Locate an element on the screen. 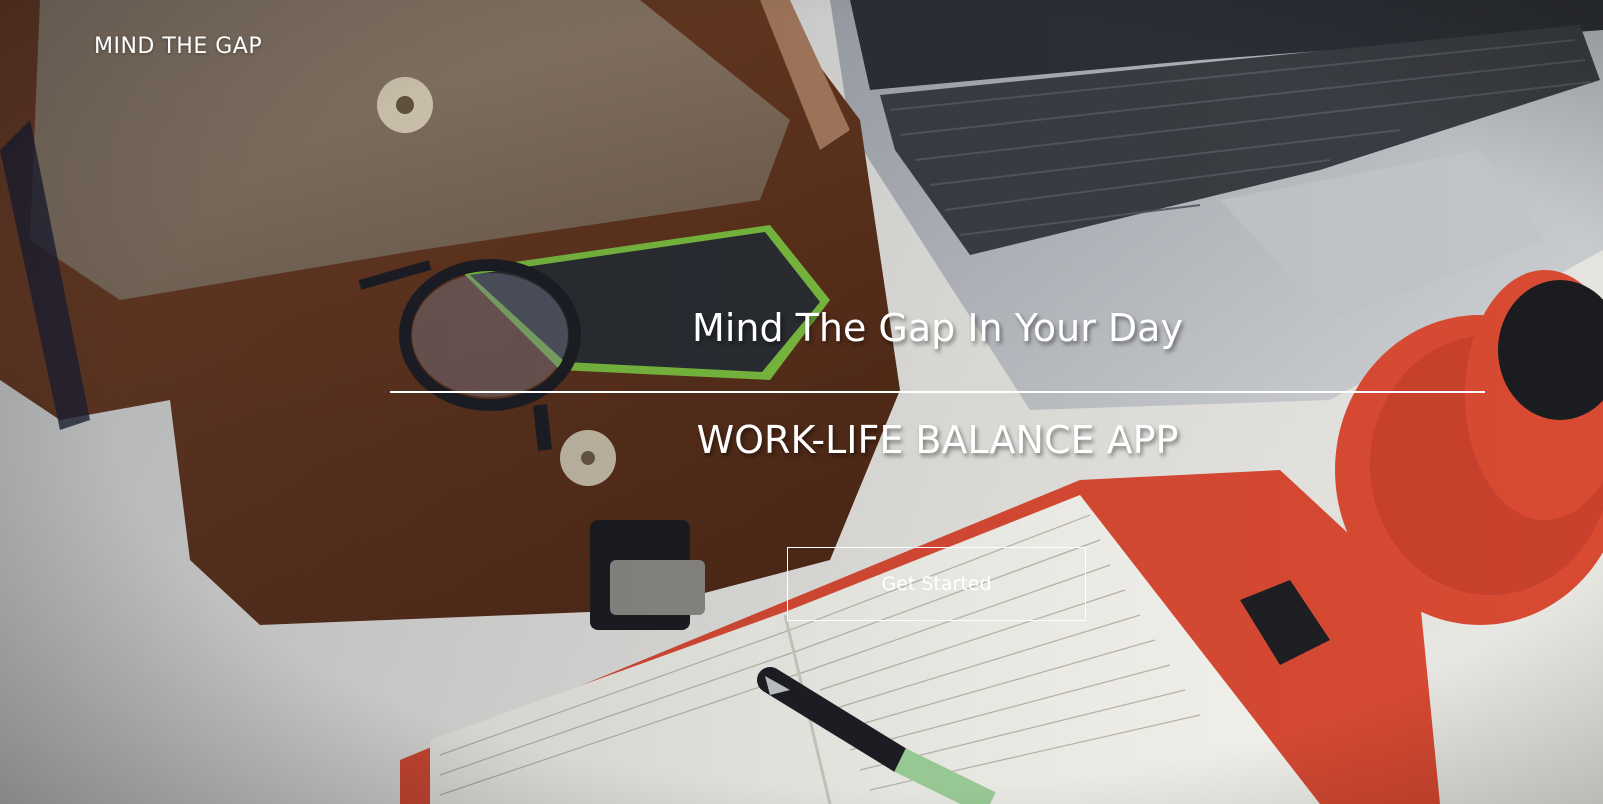  get-started-button: Get Started is located at coordinates (936, 584).